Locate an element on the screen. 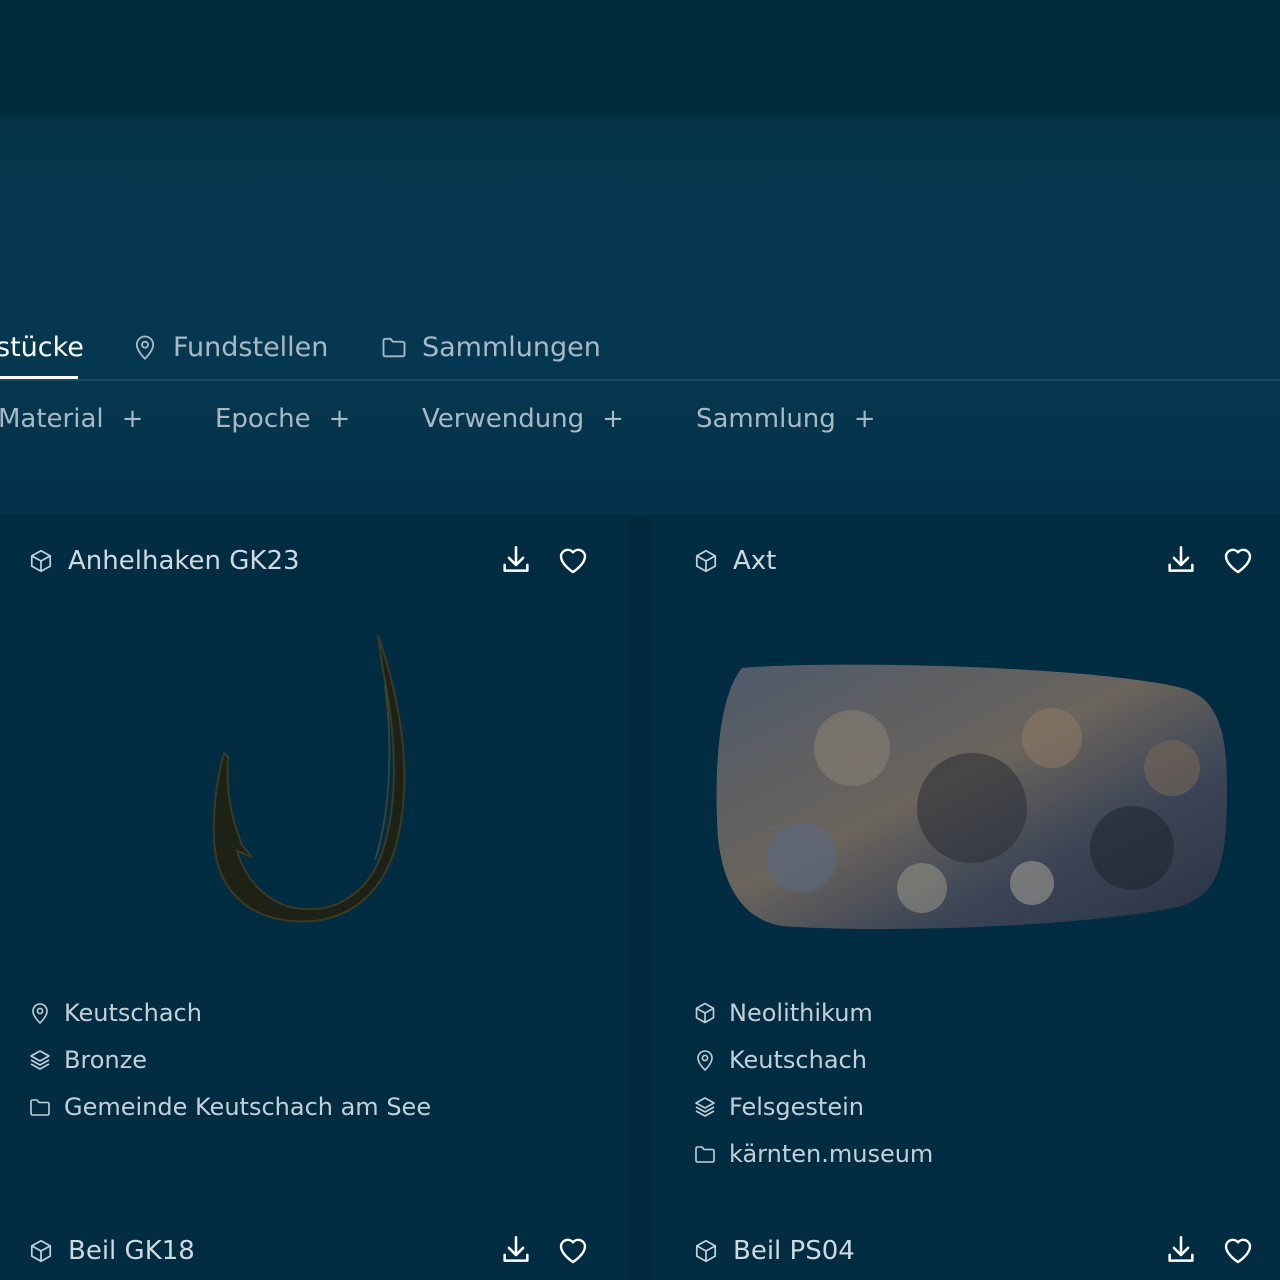 This screenshot has height=1280, width=1280. meta-text: kärnten.museum is located at coordinates (831, 1154).